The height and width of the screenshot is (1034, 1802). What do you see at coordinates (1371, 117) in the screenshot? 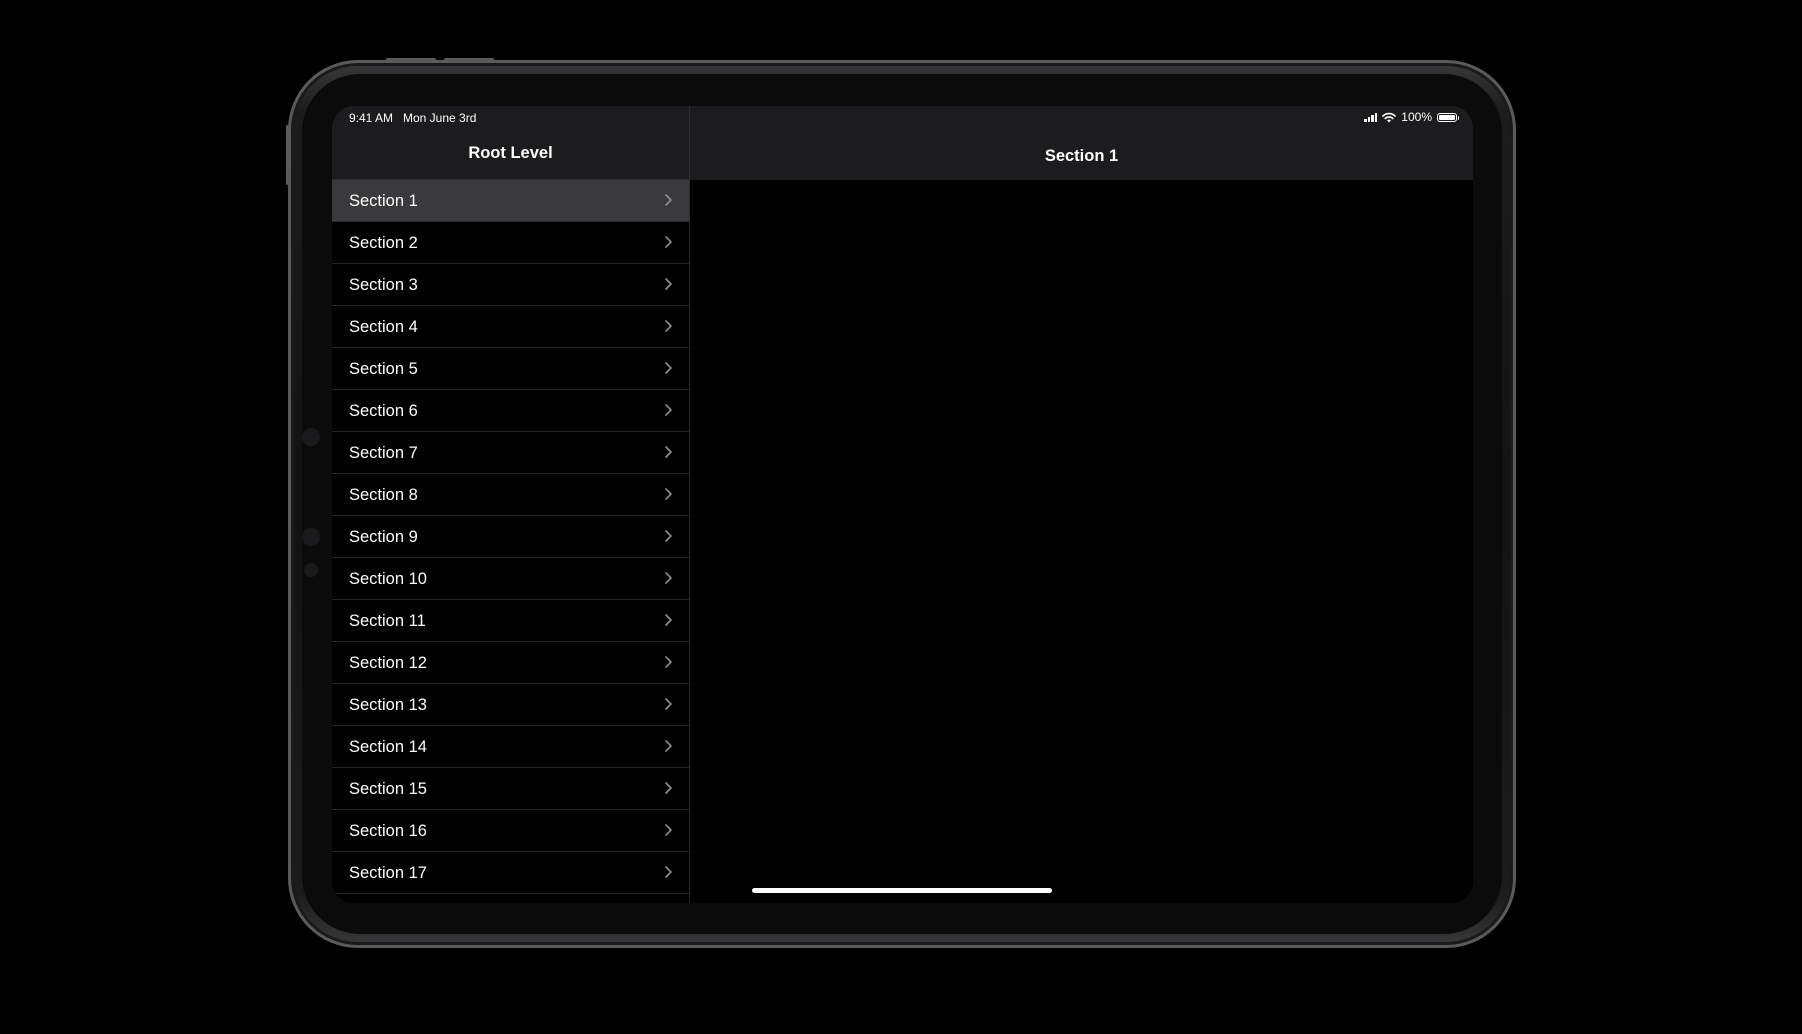
I see `signal-icon` at bounding box center [1371, 117].